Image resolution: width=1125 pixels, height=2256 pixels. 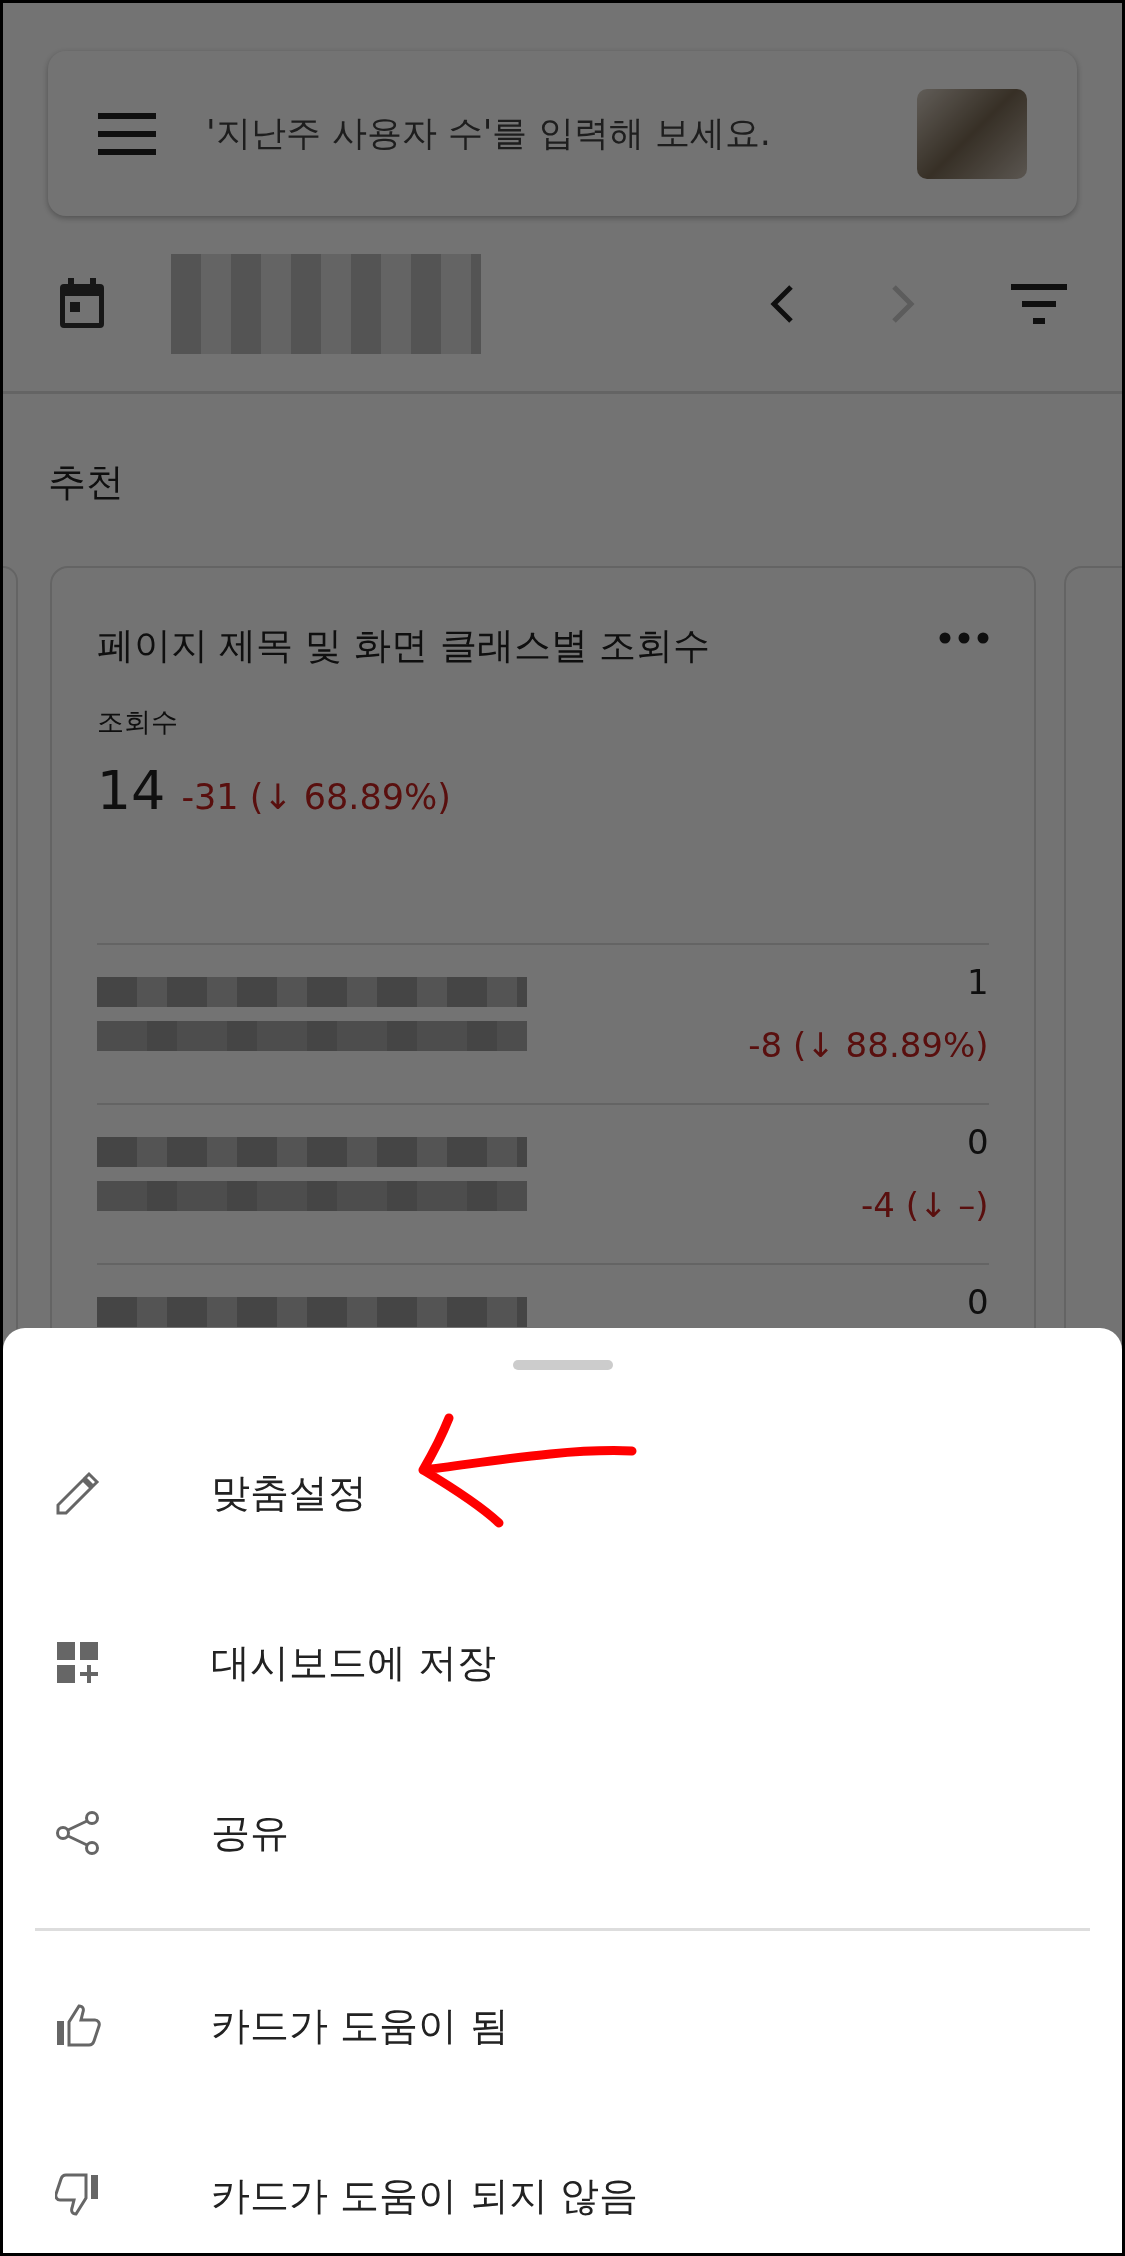 I want to click on section-title: 추천, so click(x=86, y=482).